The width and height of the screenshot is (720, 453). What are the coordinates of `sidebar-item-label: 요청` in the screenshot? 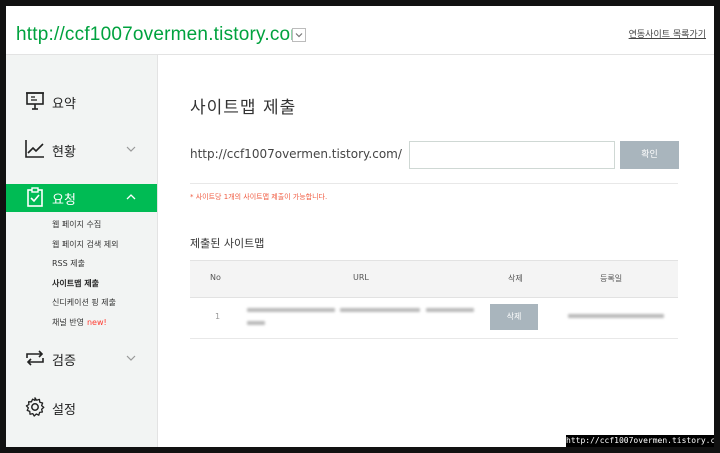 It's located at (64, 200).